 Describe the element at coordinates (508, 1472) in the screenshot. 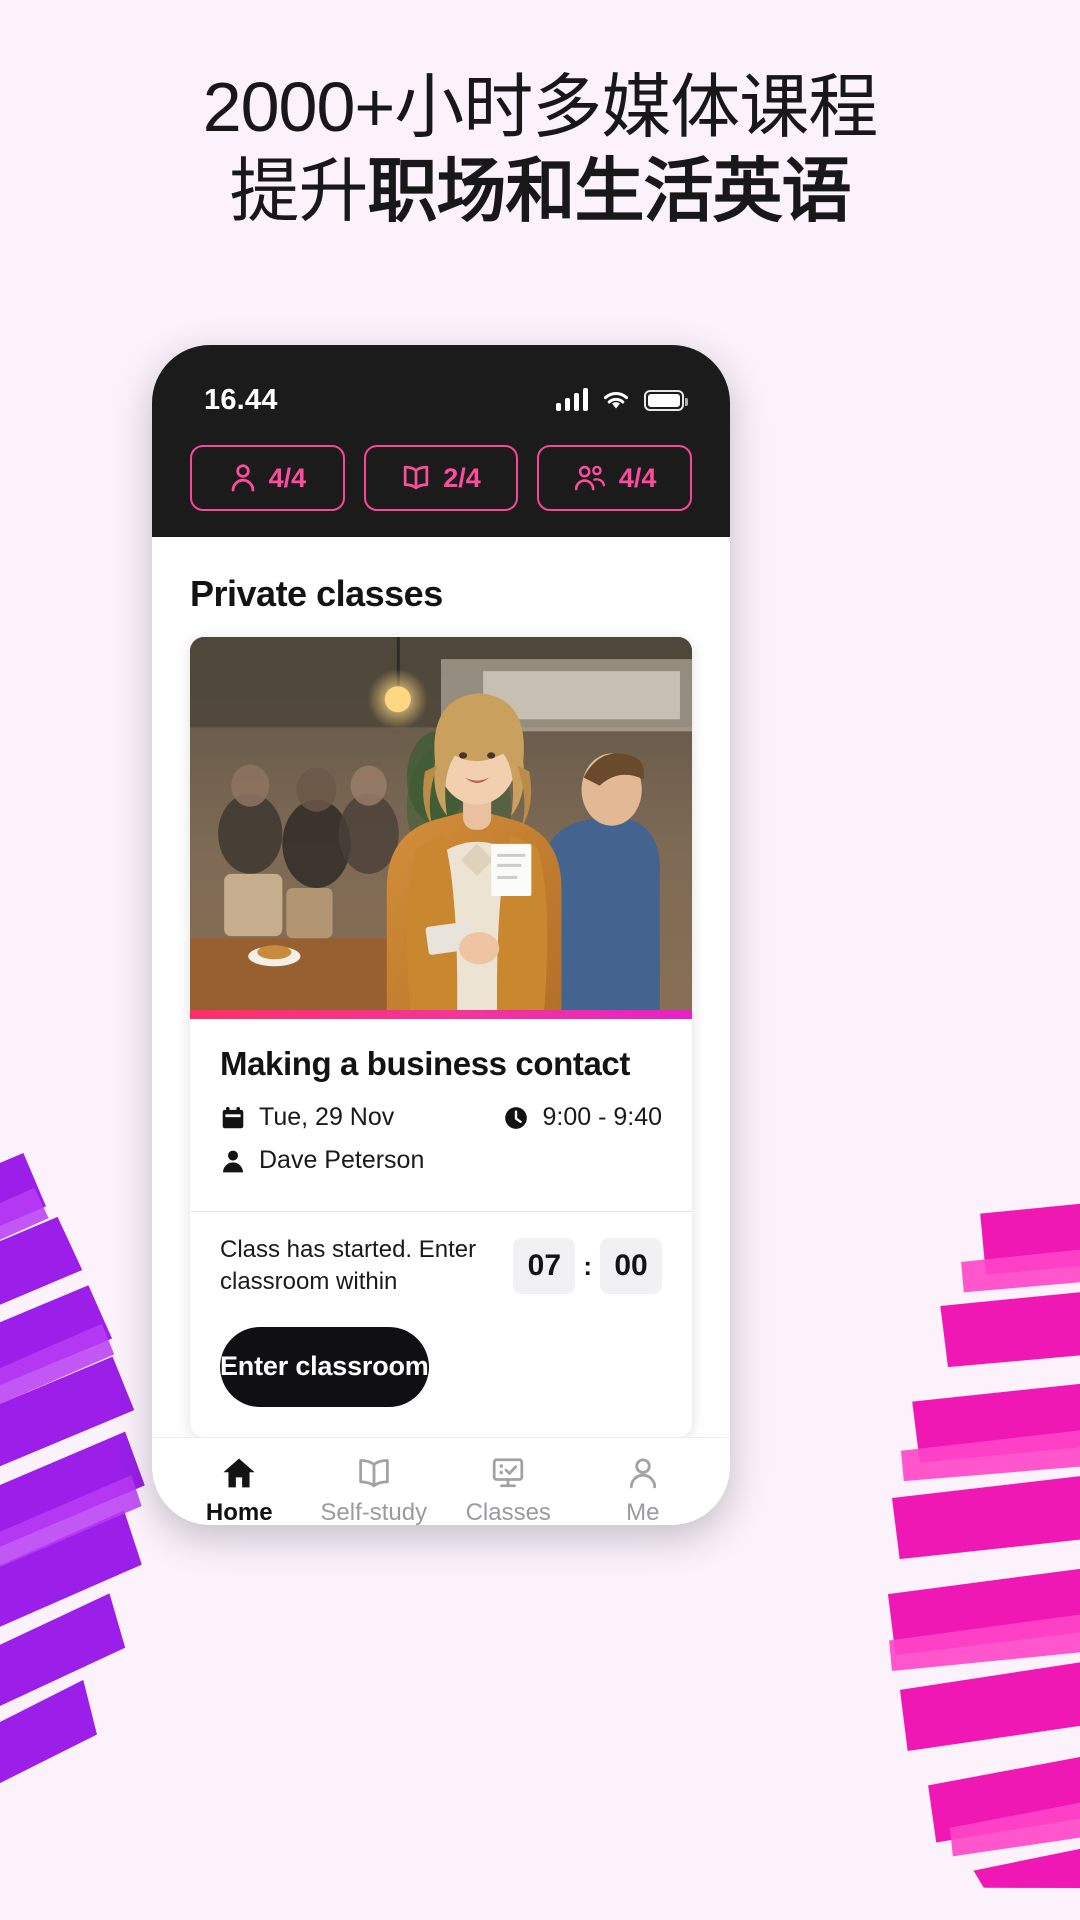

I see `screen-check-icon` at that location.